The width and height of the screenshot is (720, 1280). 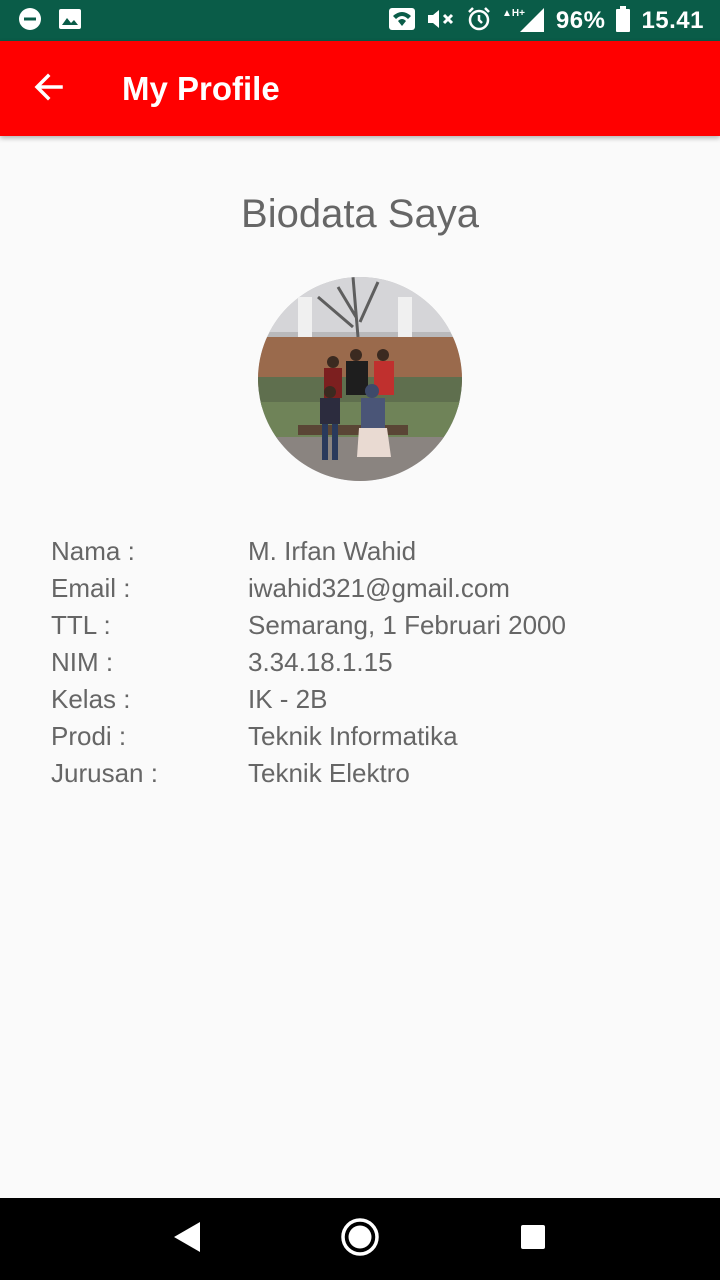 I want to click on info-row-nim: NIM : 3.34.18.1.15, so click(x=308, y=662).